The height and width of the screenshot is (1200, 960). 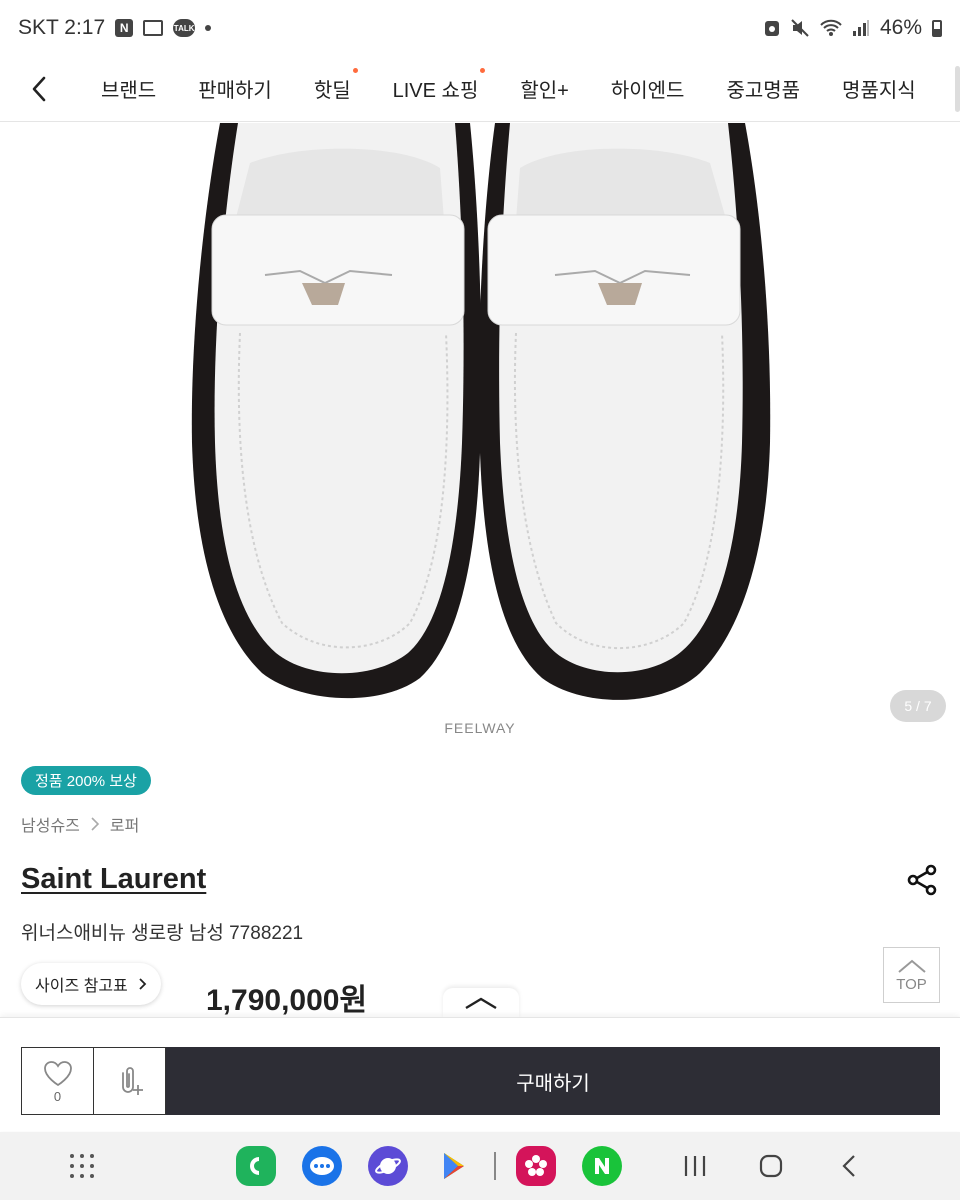 I want to click on buy-button: 구매하기, so click(x=553, y=1081).